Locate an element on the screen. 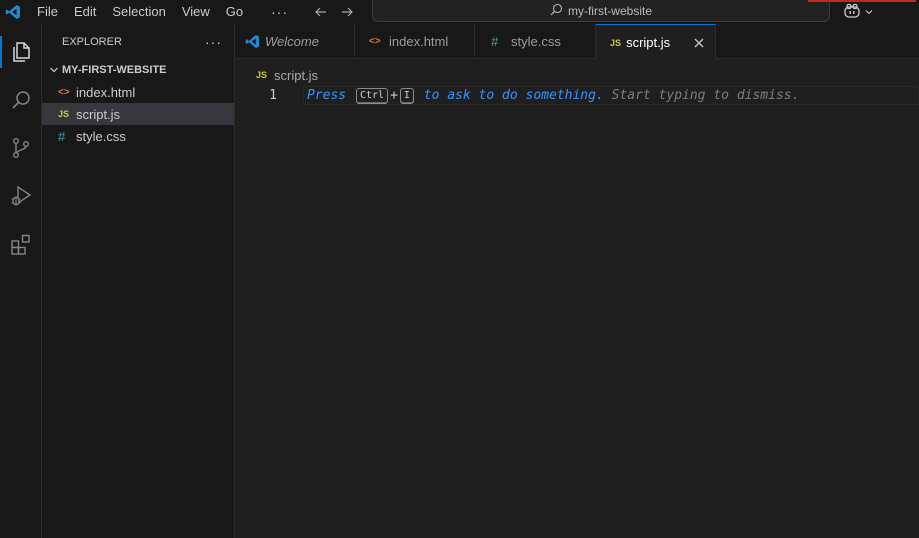  tab-label: script.js is located at coordinates (648, 42).